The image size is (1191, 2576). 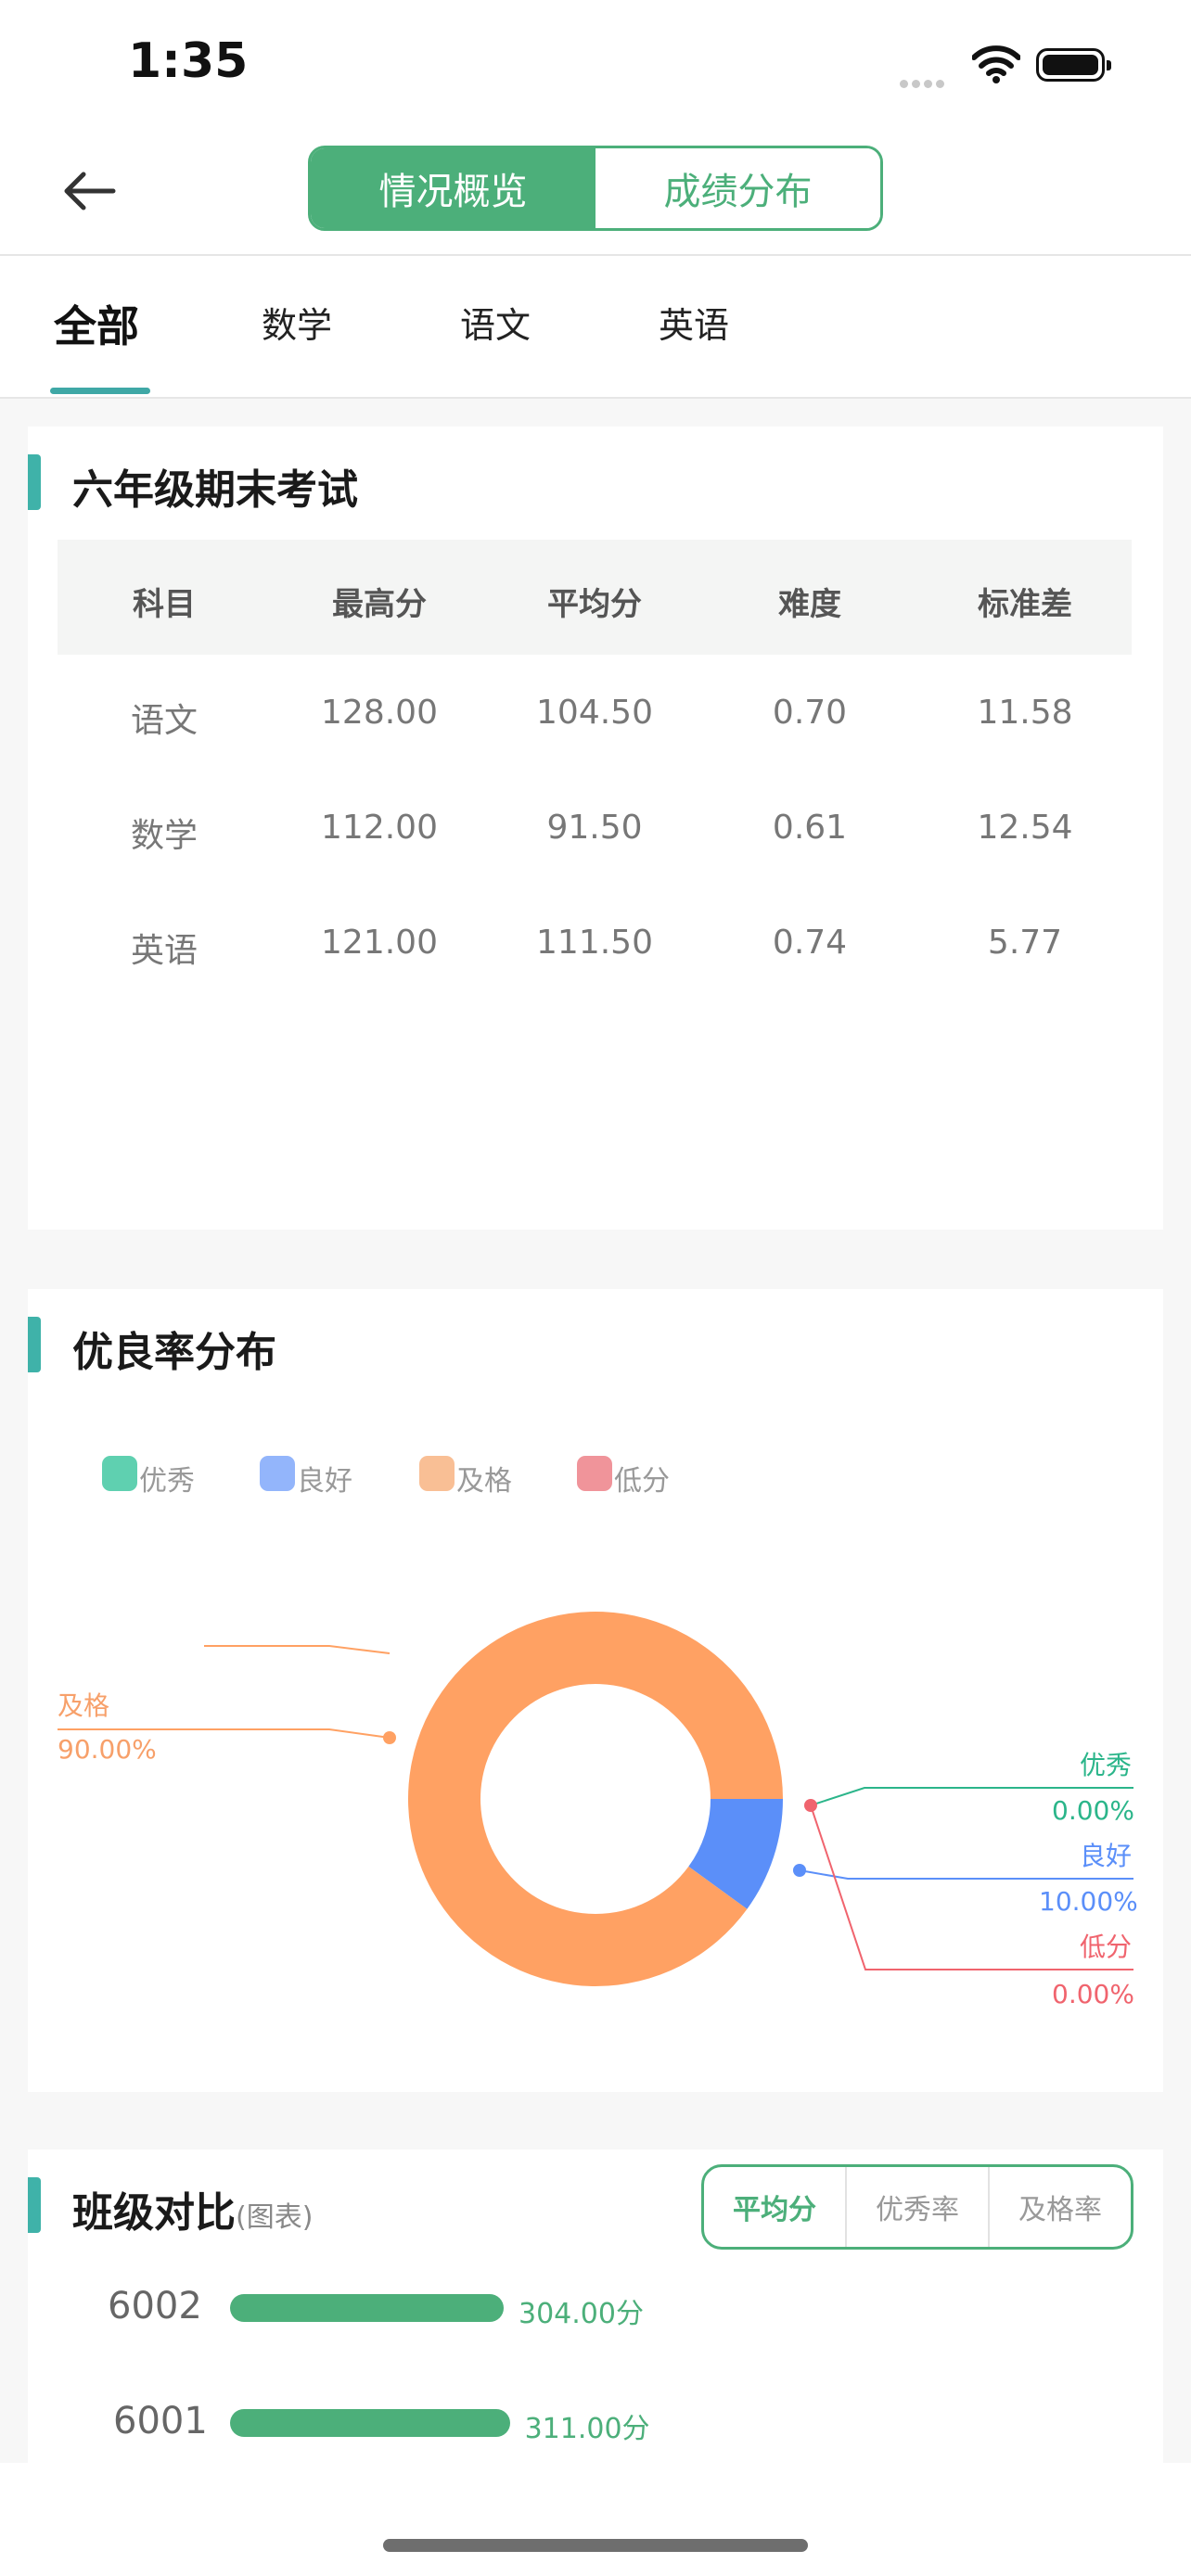 What do you see at coordinates (595, 328) in the screenshot?
I see `subject-tabs` at bounding box center [595, 328].